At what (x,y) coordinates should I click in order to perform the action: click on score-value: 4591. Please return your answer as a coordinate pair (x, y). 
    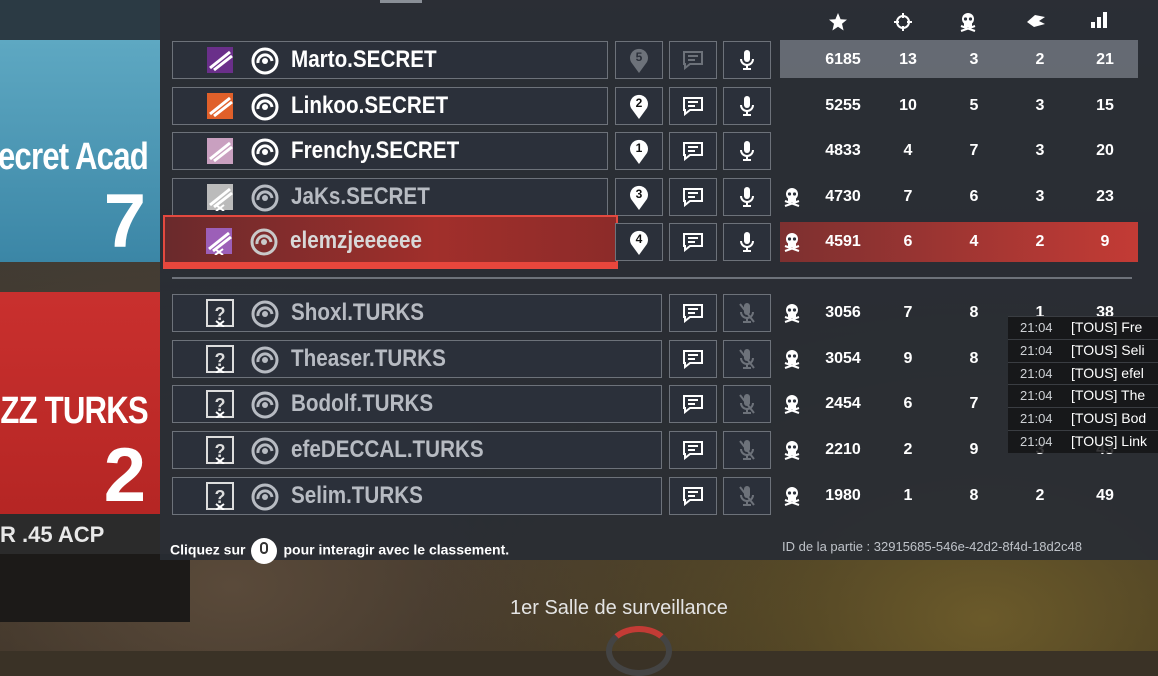
    Looking at the image, I should click on (843, 241).